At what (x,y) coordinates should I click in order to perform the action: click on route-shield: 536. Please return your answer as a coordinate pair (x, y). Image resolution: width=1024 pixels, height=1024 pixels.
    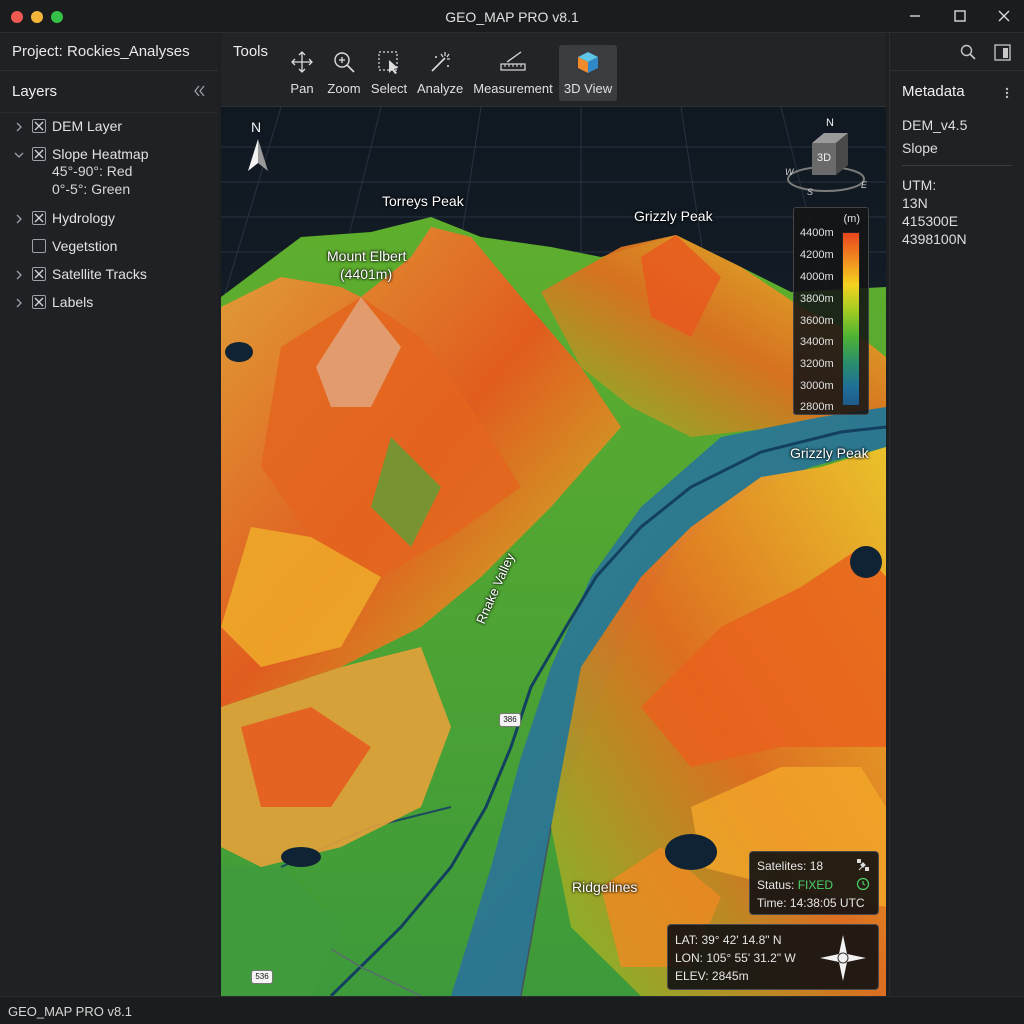
    Looking at the image, I should click on (262, 977).